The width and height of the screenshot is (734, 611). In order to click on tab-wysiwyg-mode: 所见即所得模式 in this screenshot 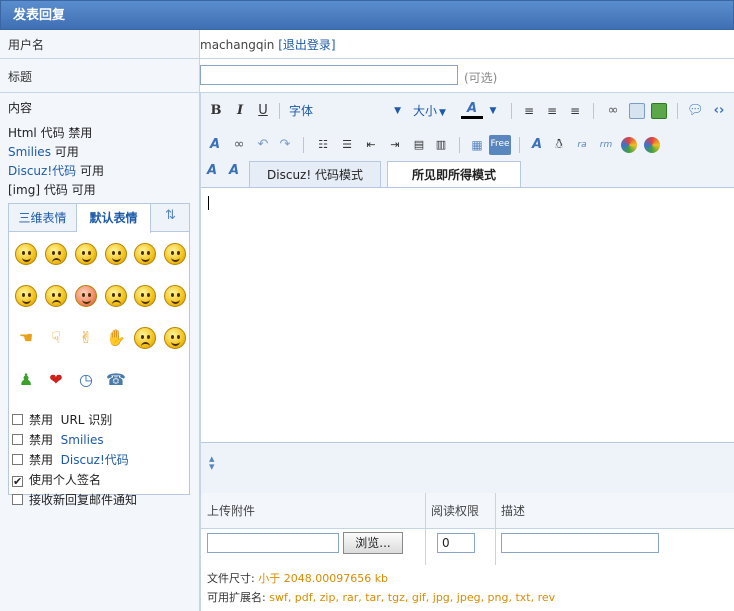, I will do `click(454, 174)`.